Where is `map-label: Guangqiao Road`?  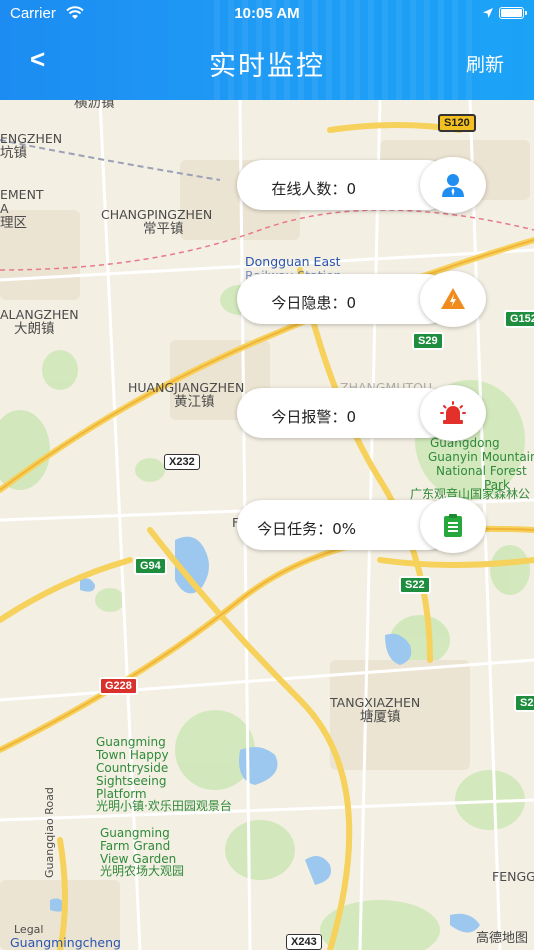
map-label: Guangqiao Road is located at coordinates (49, 832).